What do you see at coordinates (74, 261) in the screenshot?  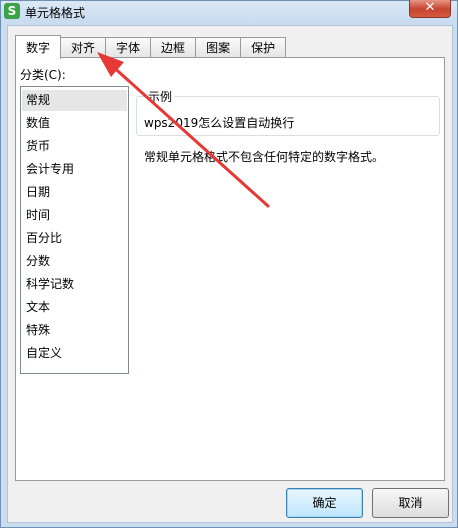 I see `category-item-fraction: 分数` at bounding box center [74, 261].